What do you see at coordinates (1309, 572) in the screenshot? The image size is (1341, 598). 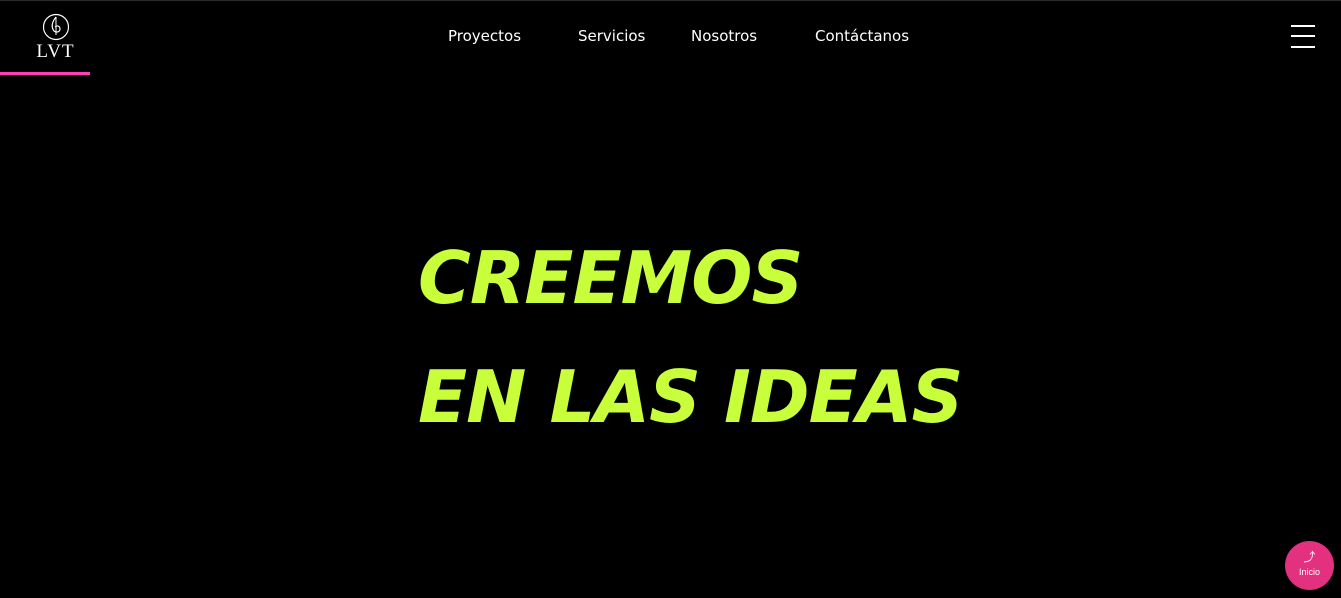 I see `back-to-top-label: Inicio` at bounding box center [1309, 572].